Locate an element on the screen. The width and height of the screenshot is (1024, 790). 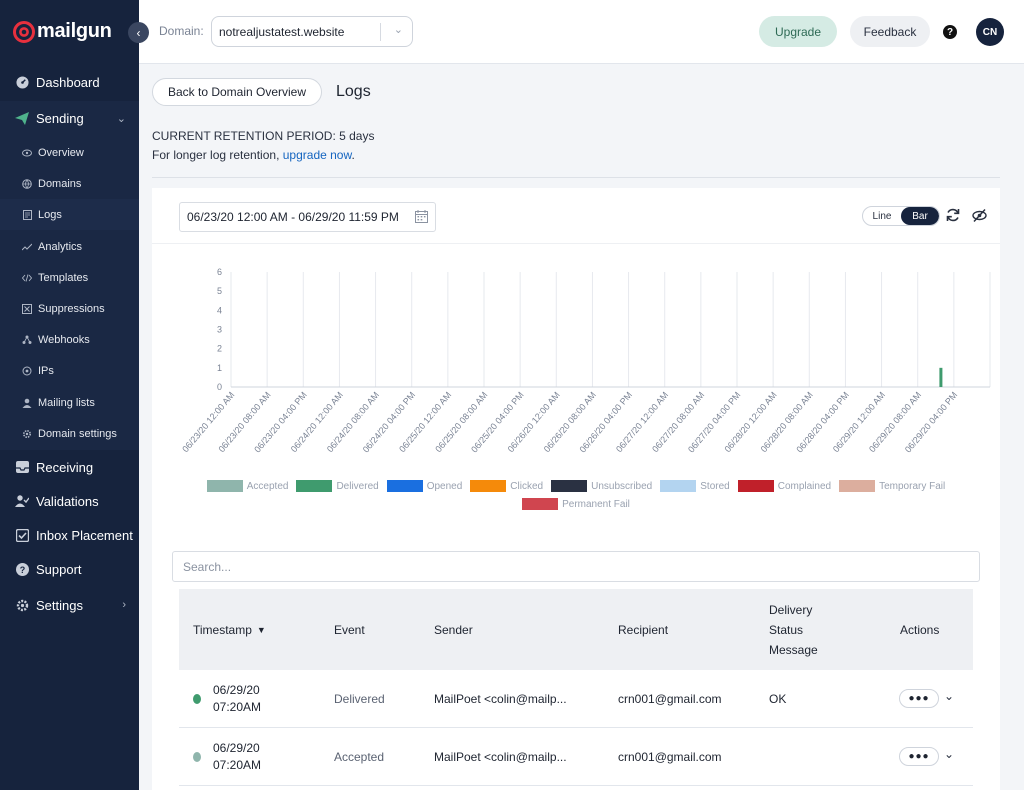
webhook-icon is located at coordinates (27, 340).